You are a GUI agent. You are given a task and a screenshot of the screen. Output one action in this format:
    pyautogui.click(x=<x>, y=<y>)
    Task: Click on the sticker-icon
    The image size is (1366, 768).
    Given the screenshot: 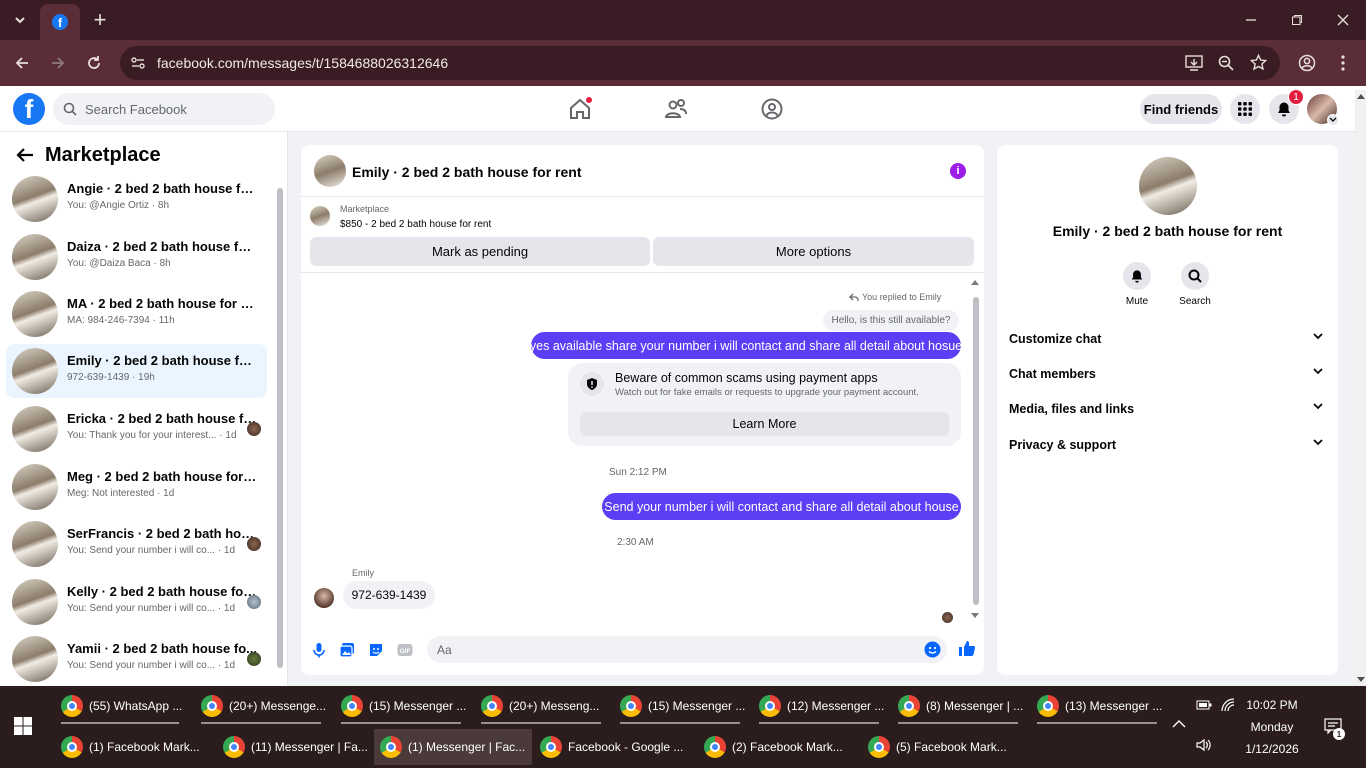 What is the action you would take?
    pyautogui.click(x=376, y=650)
    